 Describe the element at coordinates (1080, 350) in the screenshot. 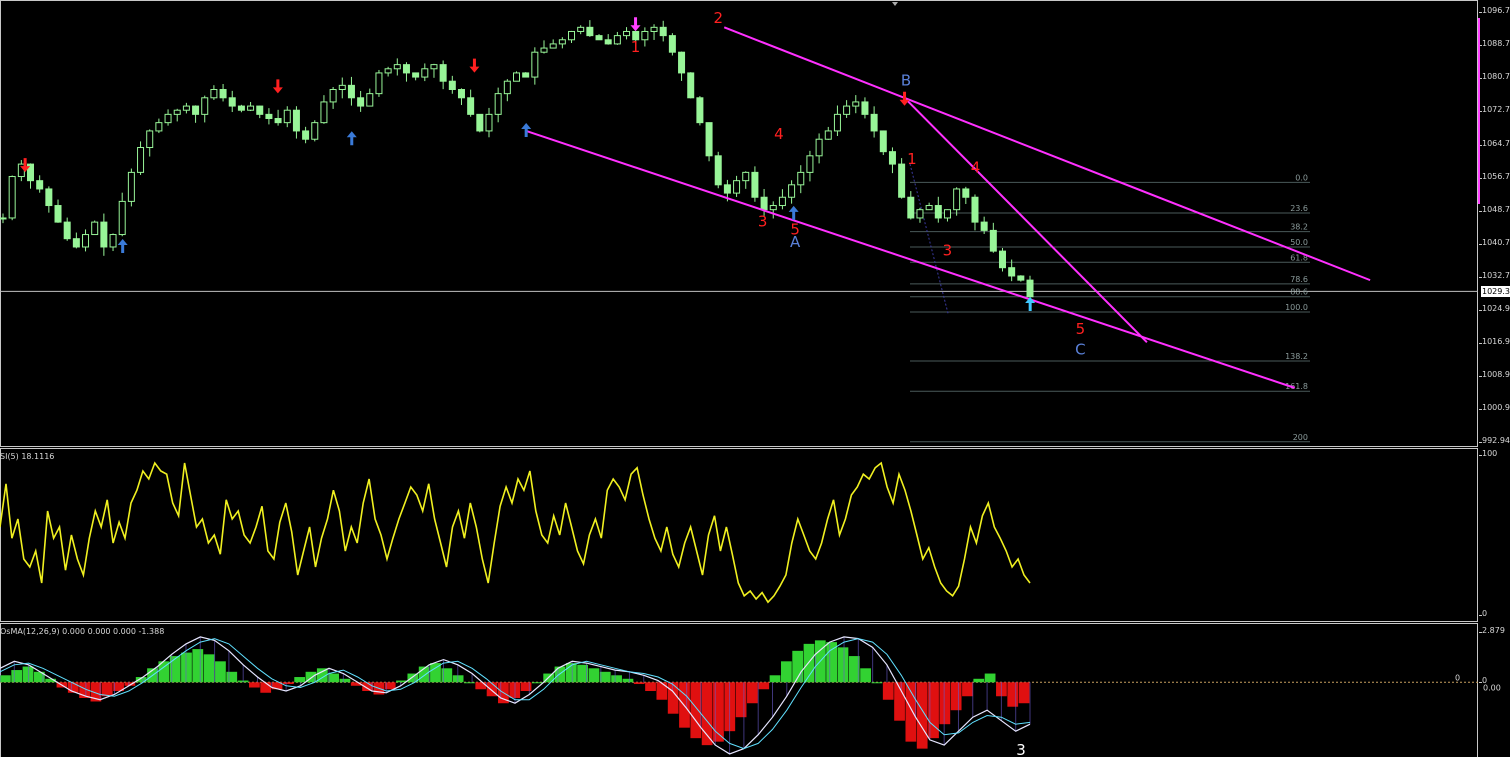

I see `wave-label: C` at that location.